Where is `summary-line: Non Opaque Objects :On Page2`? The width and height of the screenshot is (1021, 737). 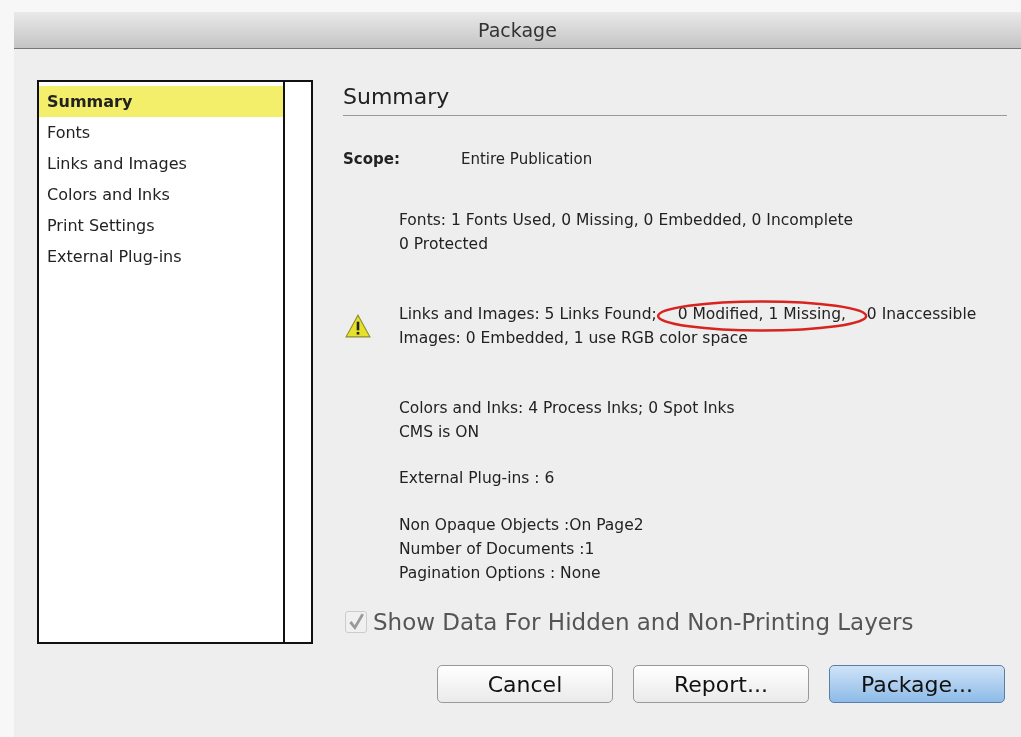 summary-line: Non Opaque Objects :On Page2 is located at coordinates (521, 525).